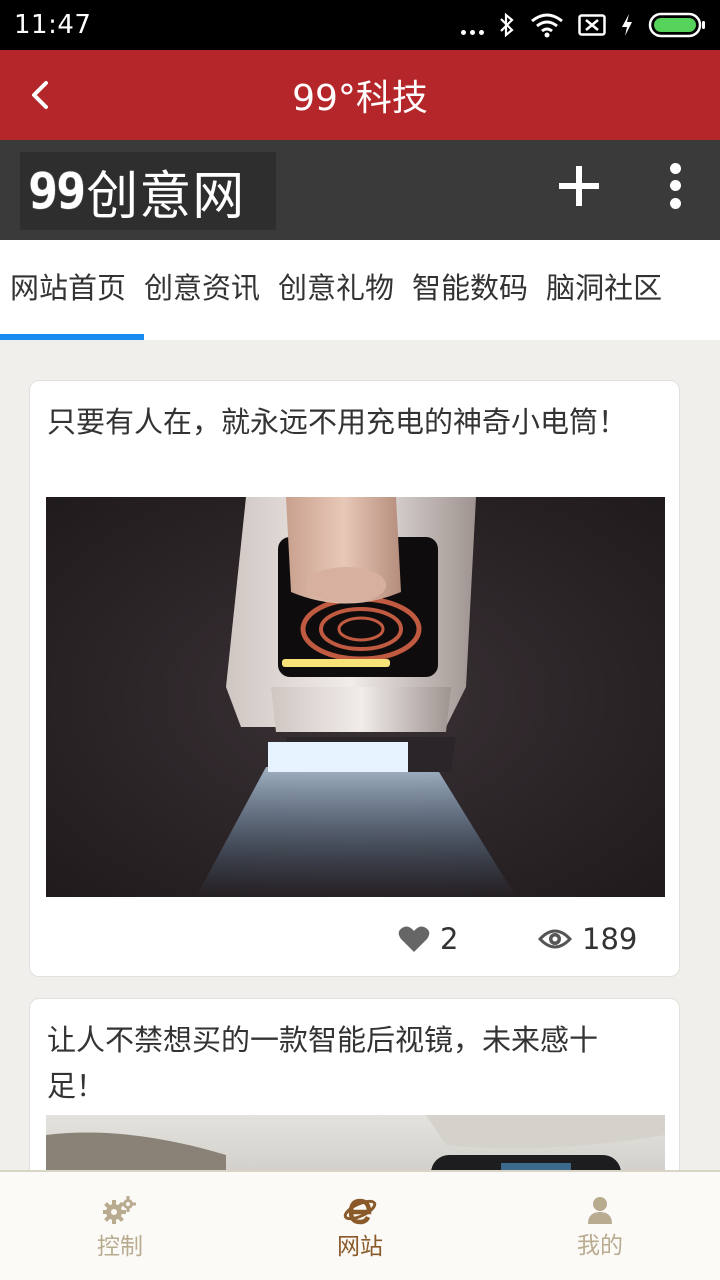 Image resolution: width=720 pixels, height=1280 pixels. I want to click on nav-me: 我的, so click(600, 1226).